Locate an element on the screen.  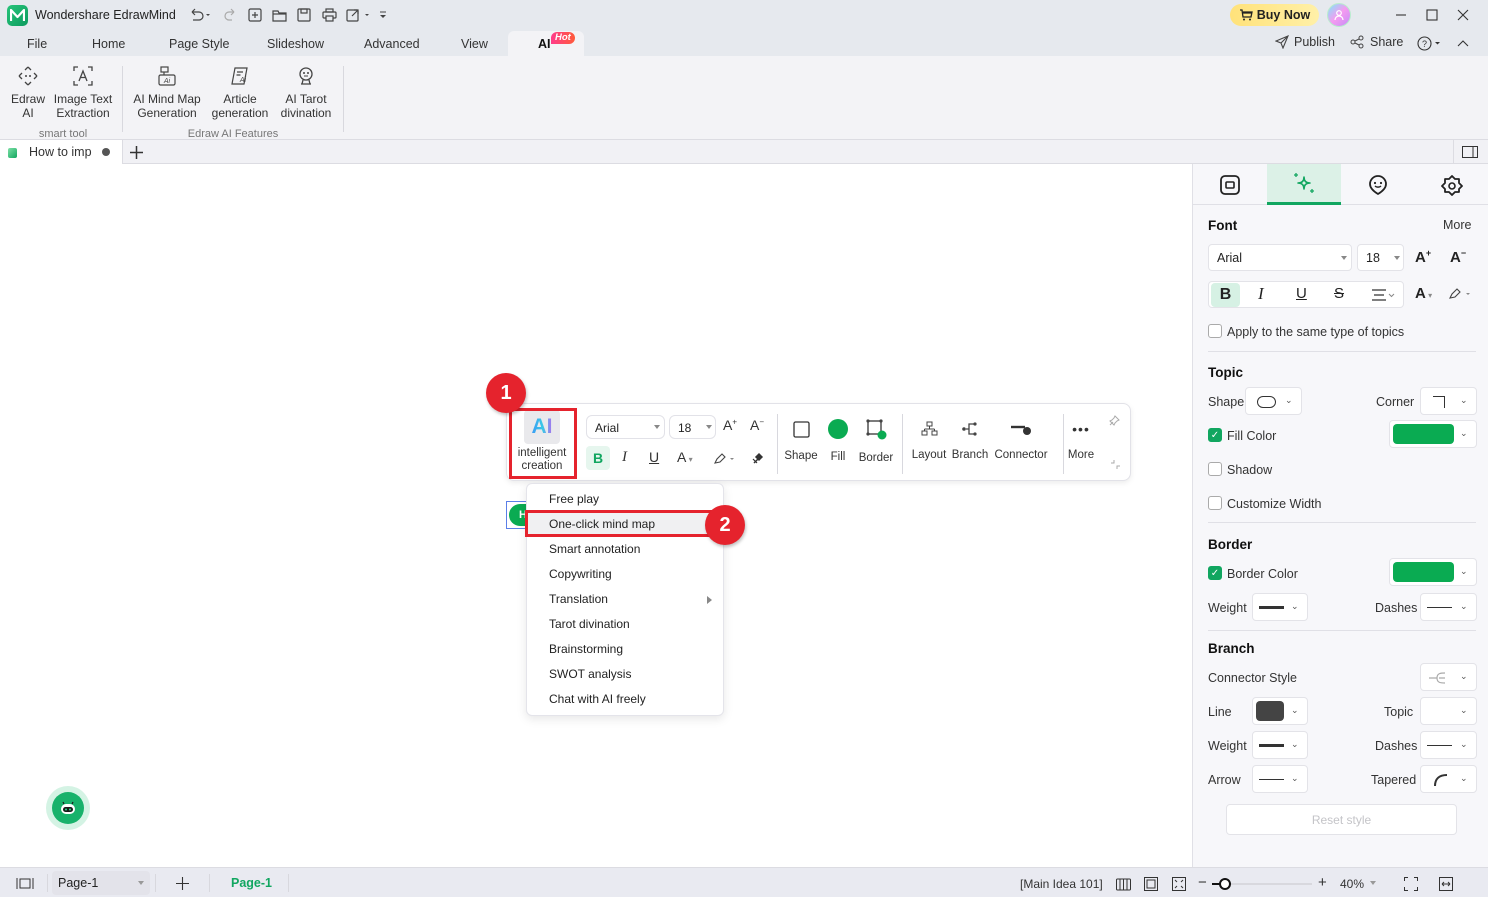
panel-underline-button: U is located at coordinates (1301, 293).